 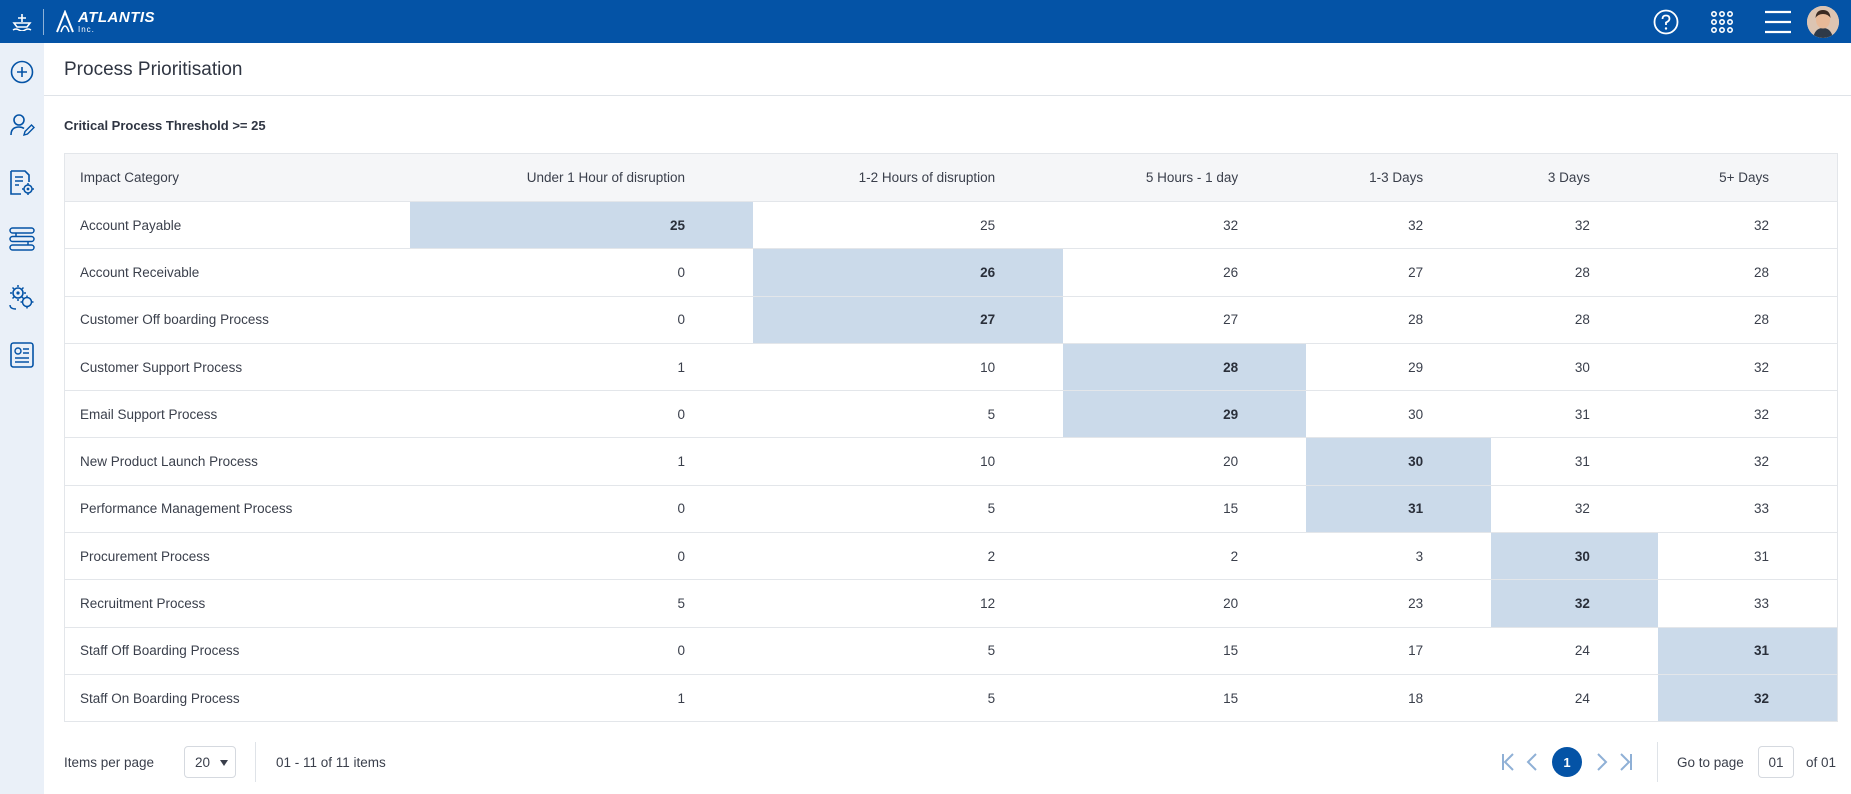 What do you see at coordinates (1722, 21) in the screenshot?
I see `apps-grid-icon` at bounding box center [1722, 21].